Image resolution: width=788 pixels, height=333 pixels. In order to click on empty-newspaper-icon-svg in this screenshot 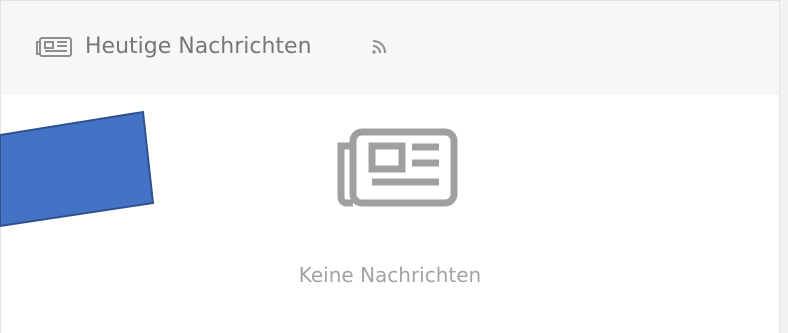, I will do `click(397, 167)`.